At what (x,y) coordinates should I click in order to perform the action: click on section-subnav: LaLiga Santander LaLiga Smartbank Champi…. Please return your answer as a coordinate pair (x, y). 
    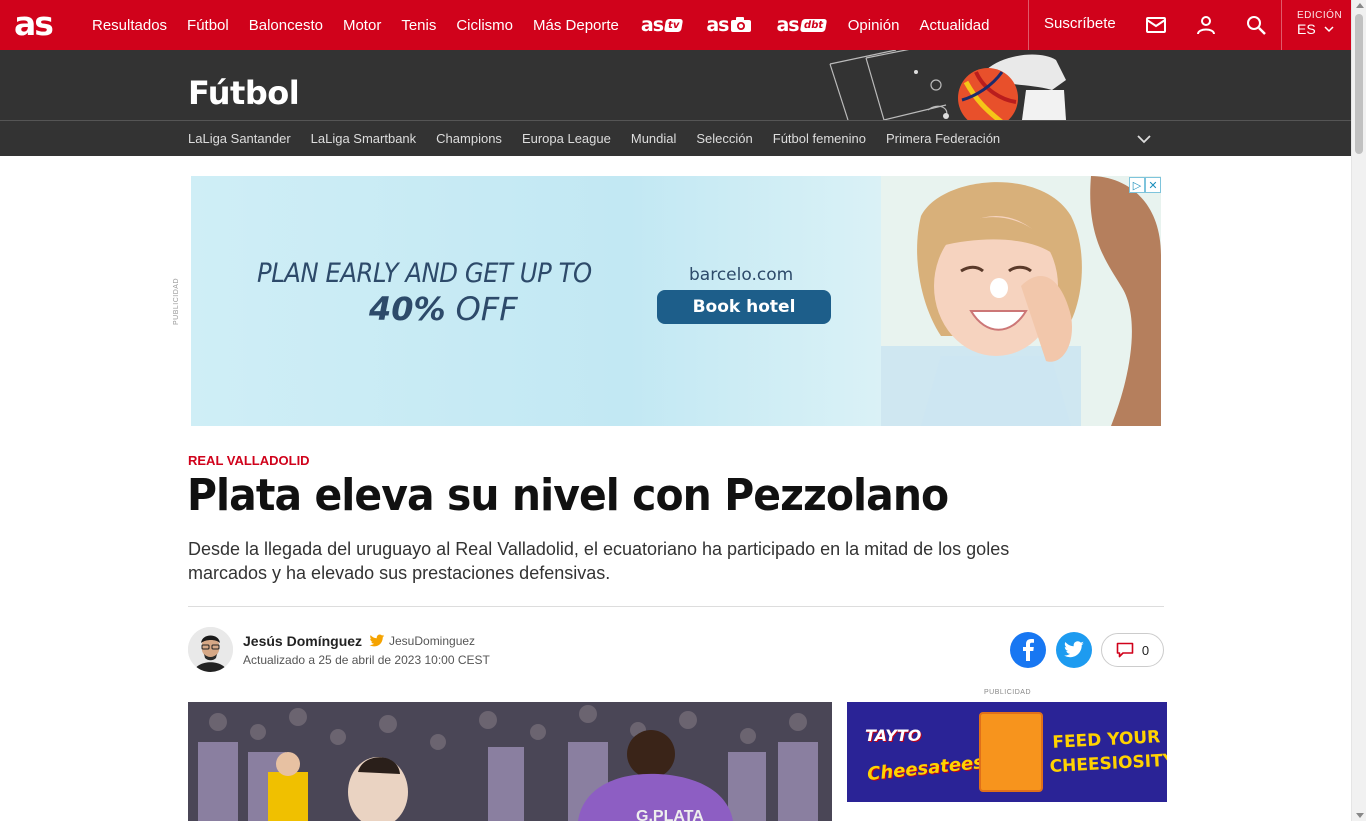
    Looking at the image, I should click on (675, 138).